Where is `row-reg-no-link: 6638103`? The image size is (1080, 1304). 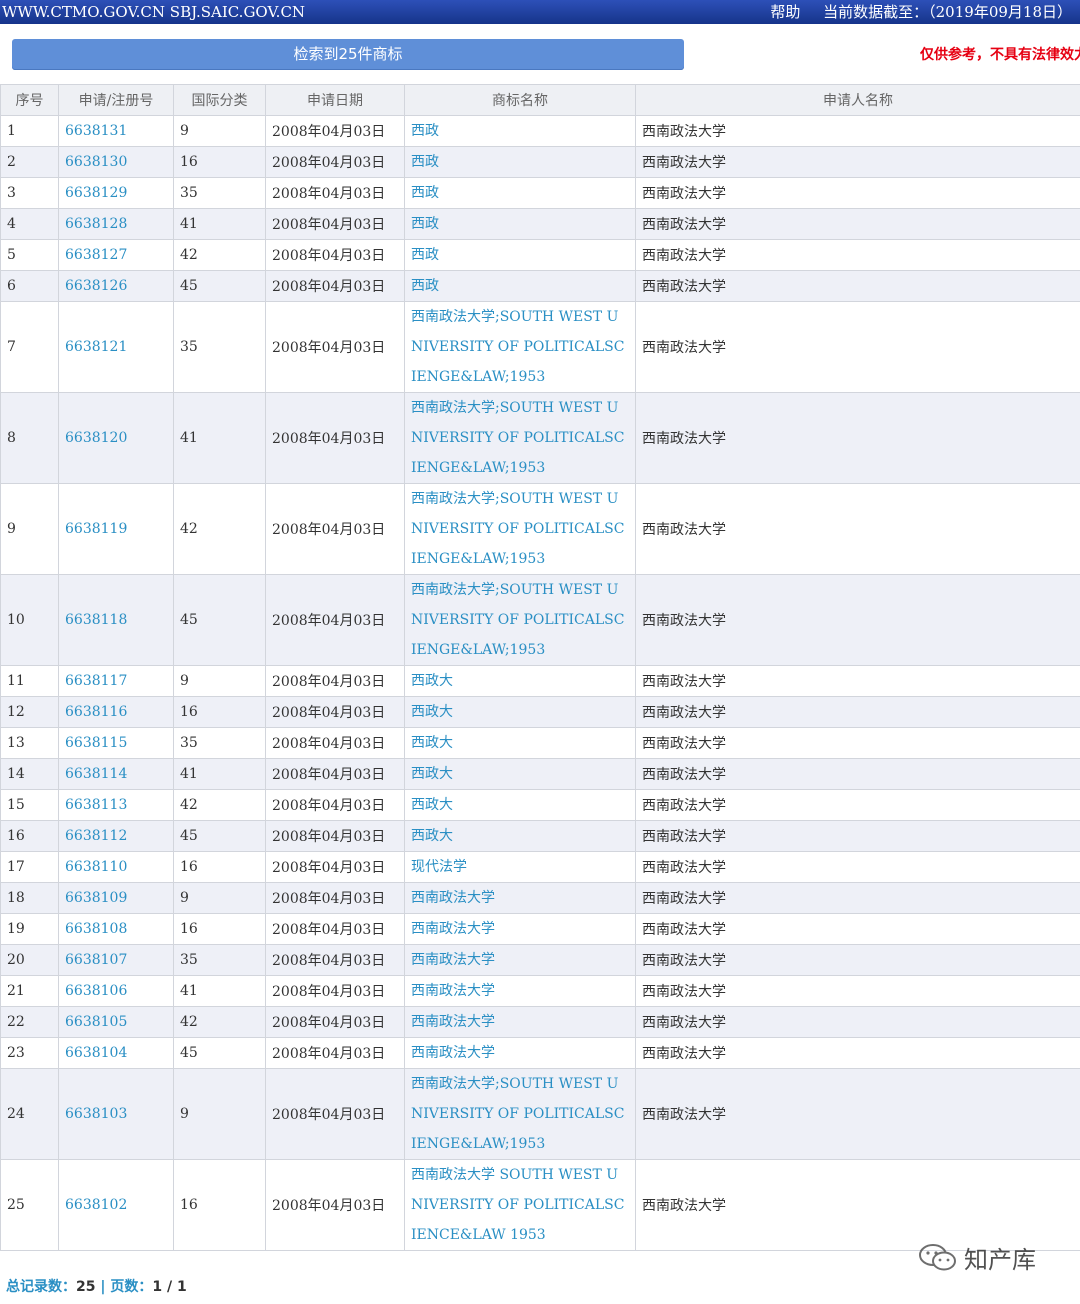
row-reg-no-link: 6638103 is located at coordinates (96, 1114).